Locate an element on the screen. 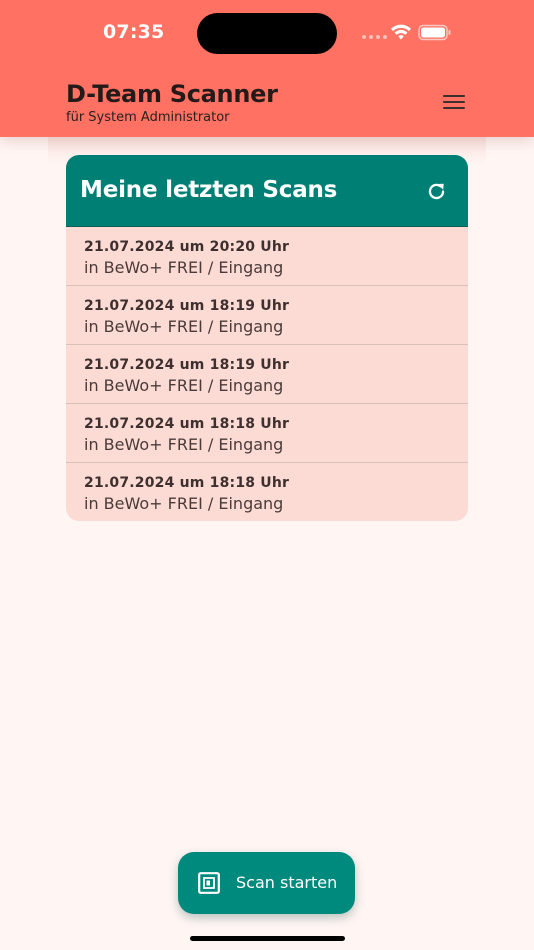  battery-icon is located at coordinates (434, 32).